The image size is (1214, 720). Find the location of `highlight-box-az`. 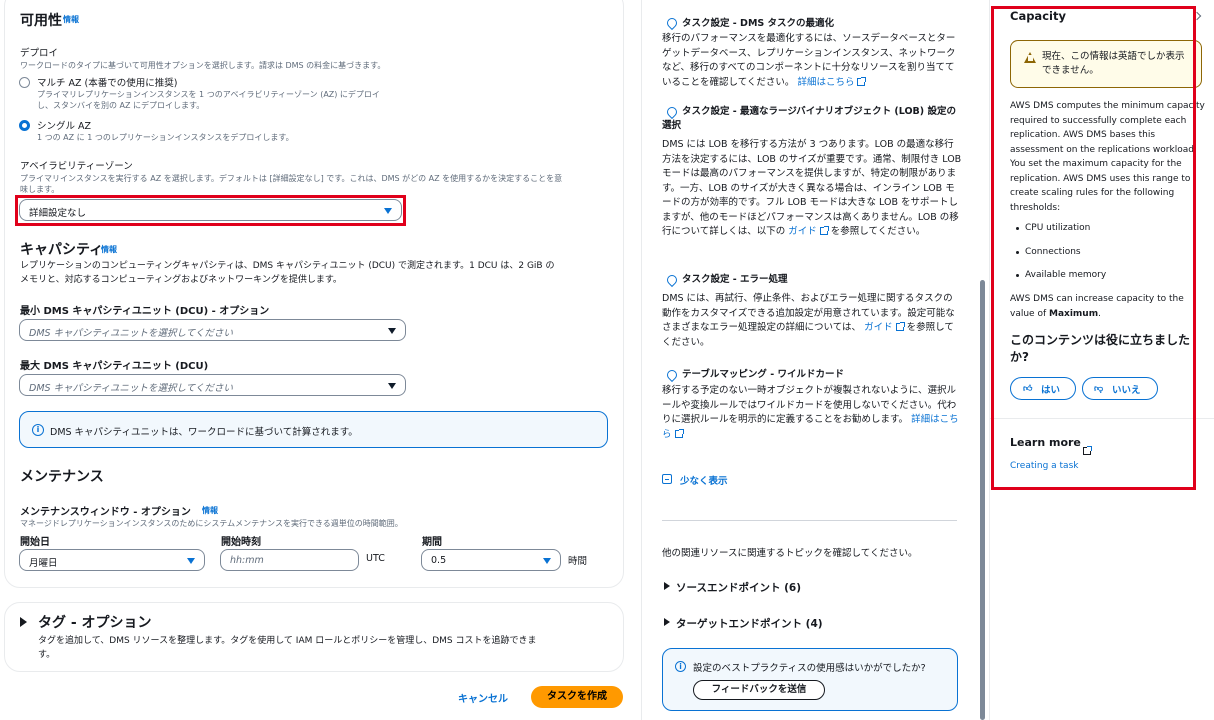

highlight-box-az is located at coordinates (210, 210).